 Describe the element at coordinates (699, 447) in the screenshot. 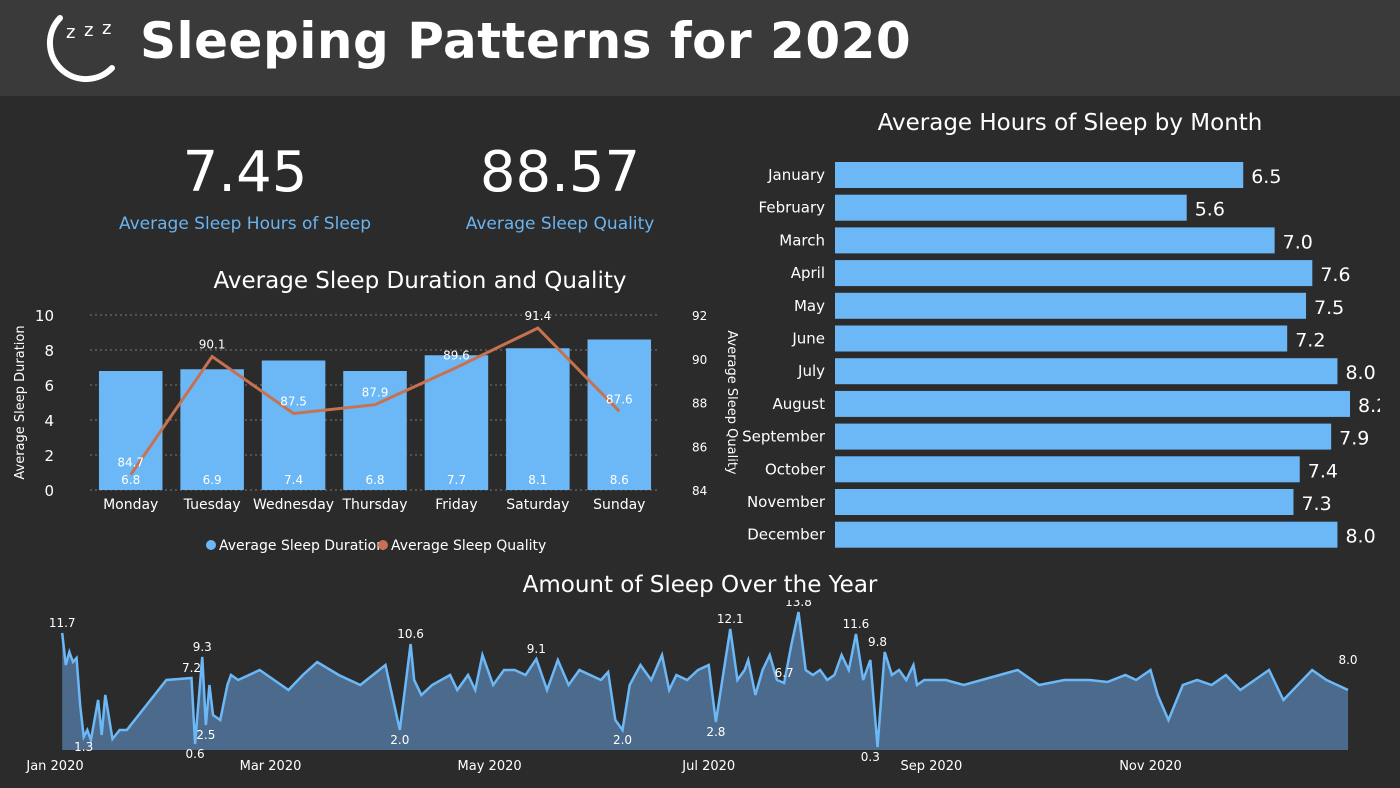

I see `y2-tick-label: 86` at that location.